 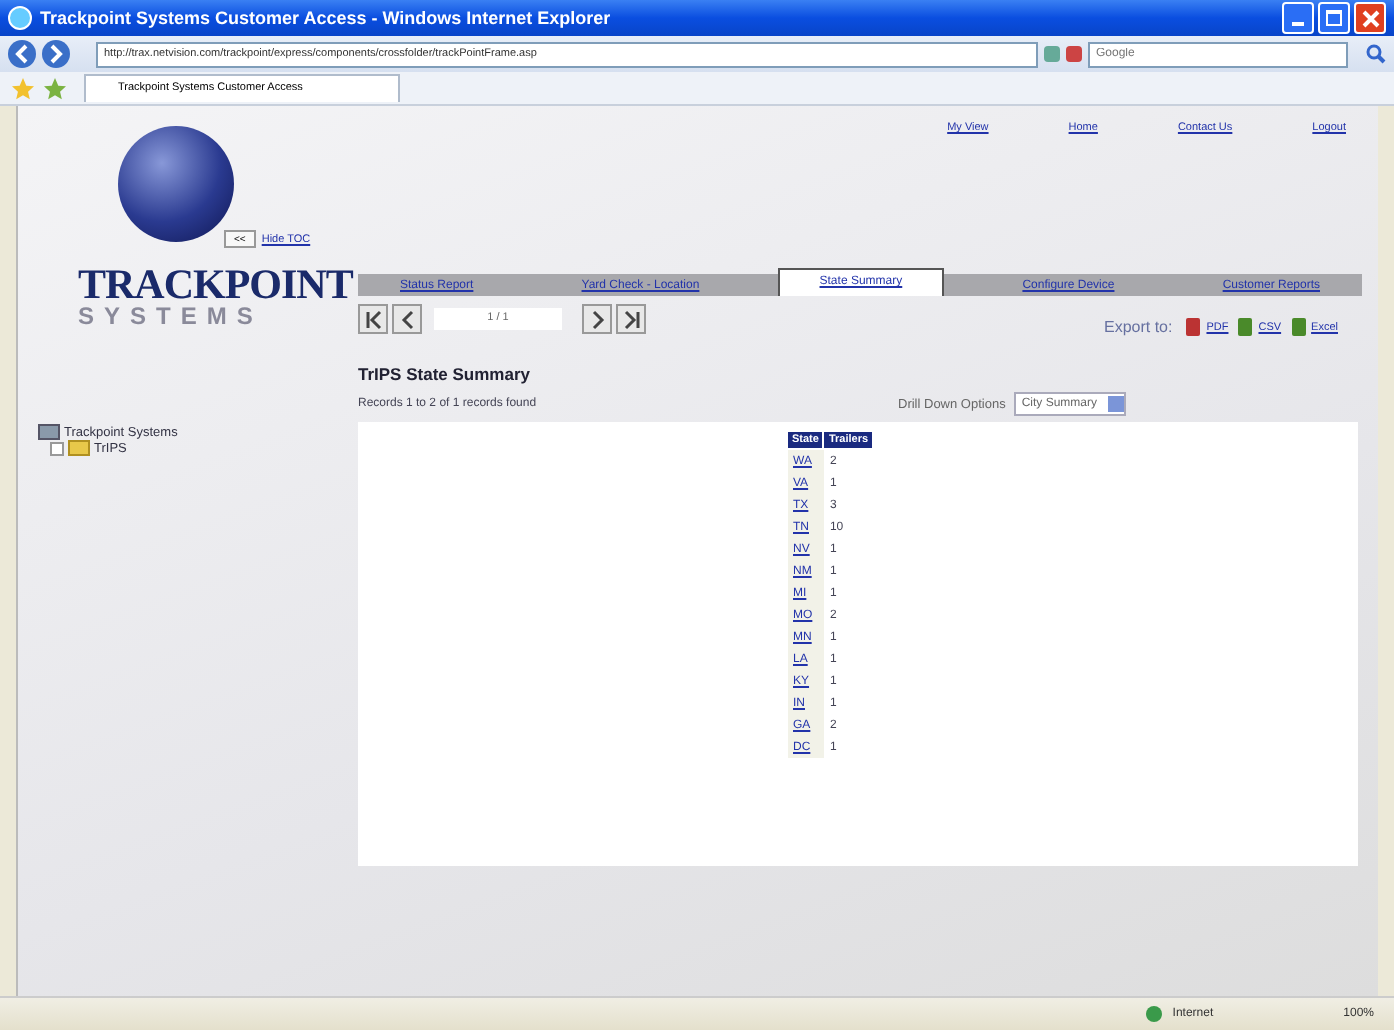 I want to click on expander-icon, so click(x=57, y=448).